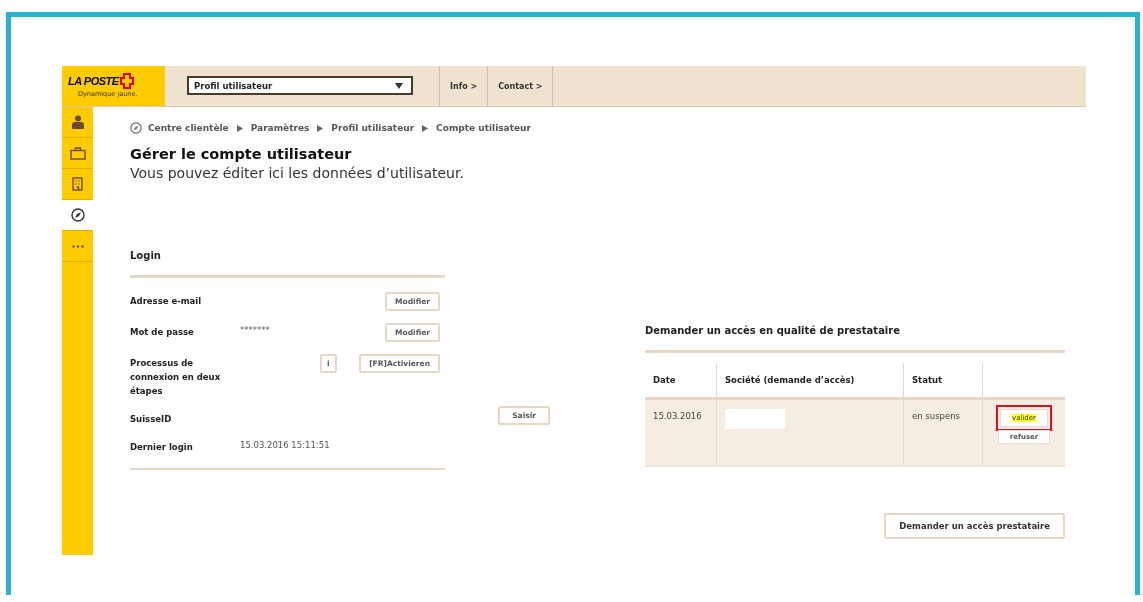  What do you see at coordinates (162, 332) in the screenshot?
I see `field-label: Mot de passe` at bounding box center [162, 332].